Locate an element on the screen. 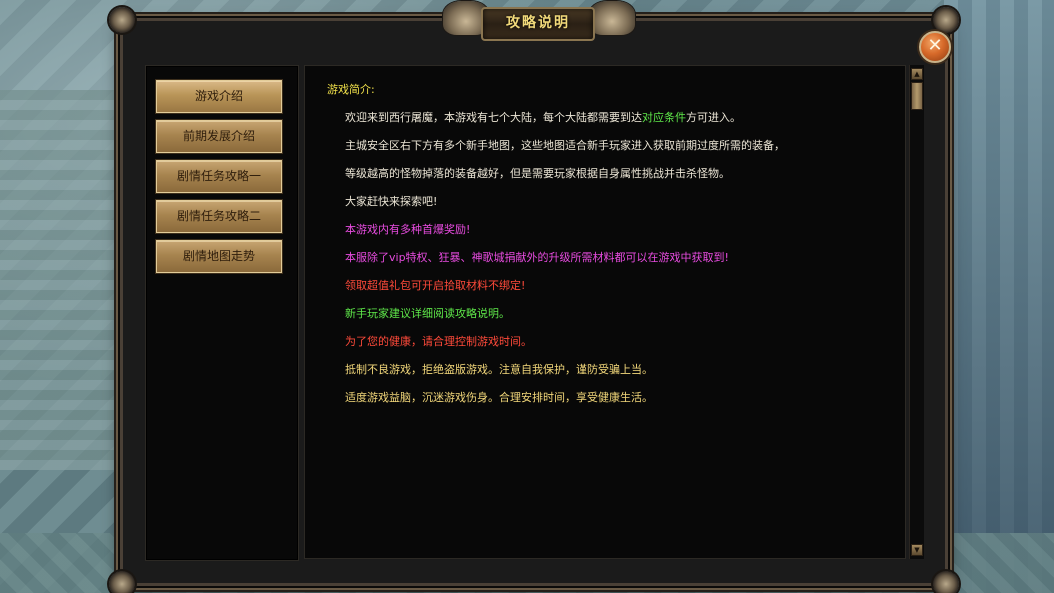 The width and height of the screenshot is (1054, 593). highlight-text: 对应条件 is located at coordinates (664, 117).